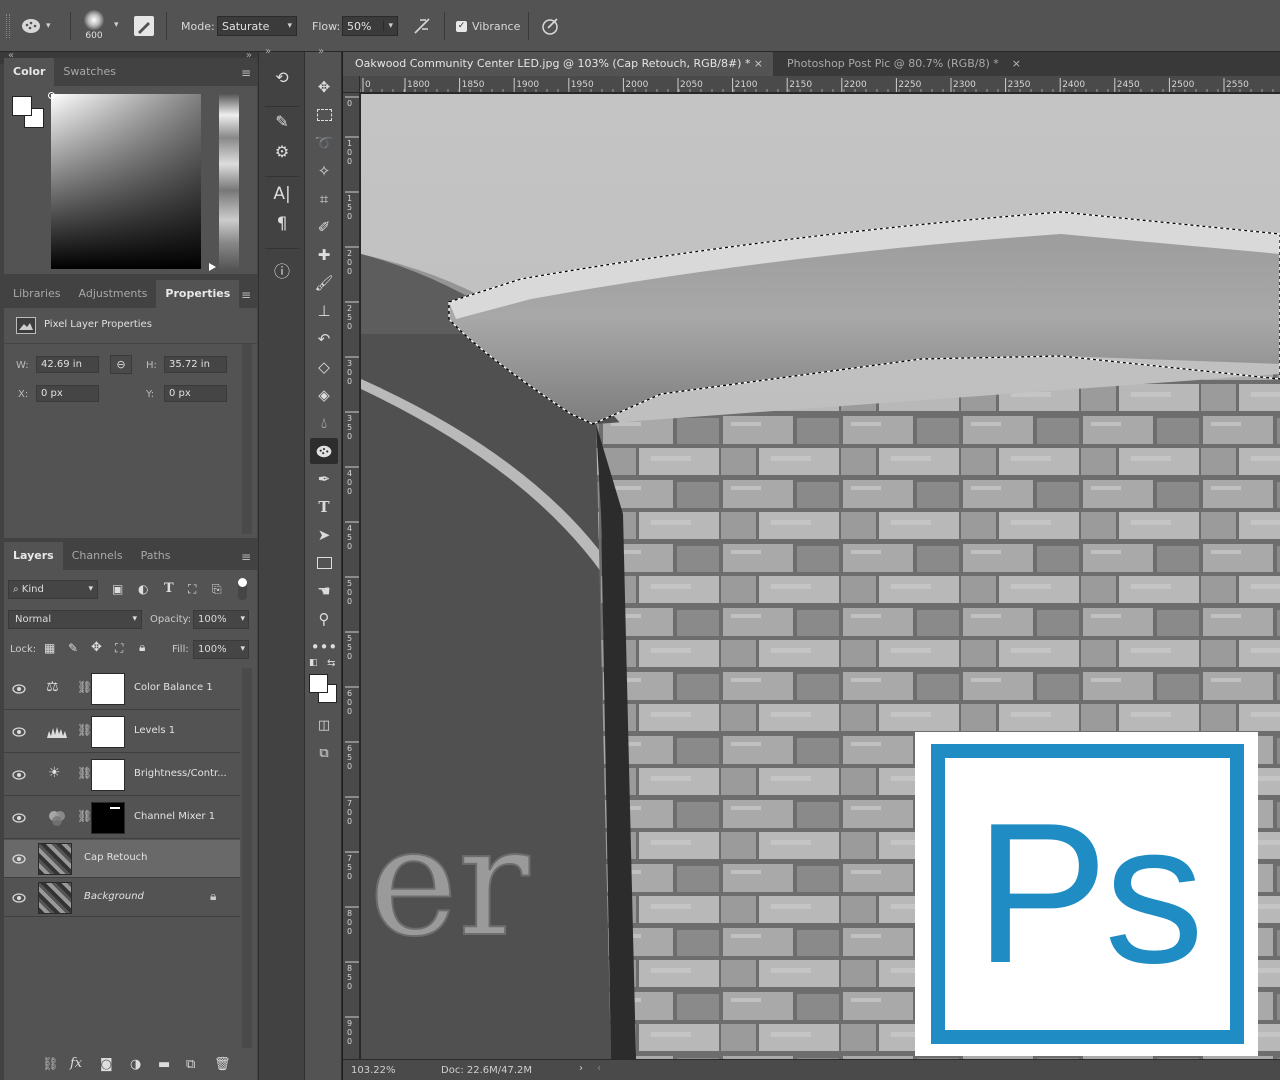 The image size is (1280, 1080). Describe the element at coordinates (581, 1068) in the screenshot. I see `status-menu-arrow-icon: ›` at that location.